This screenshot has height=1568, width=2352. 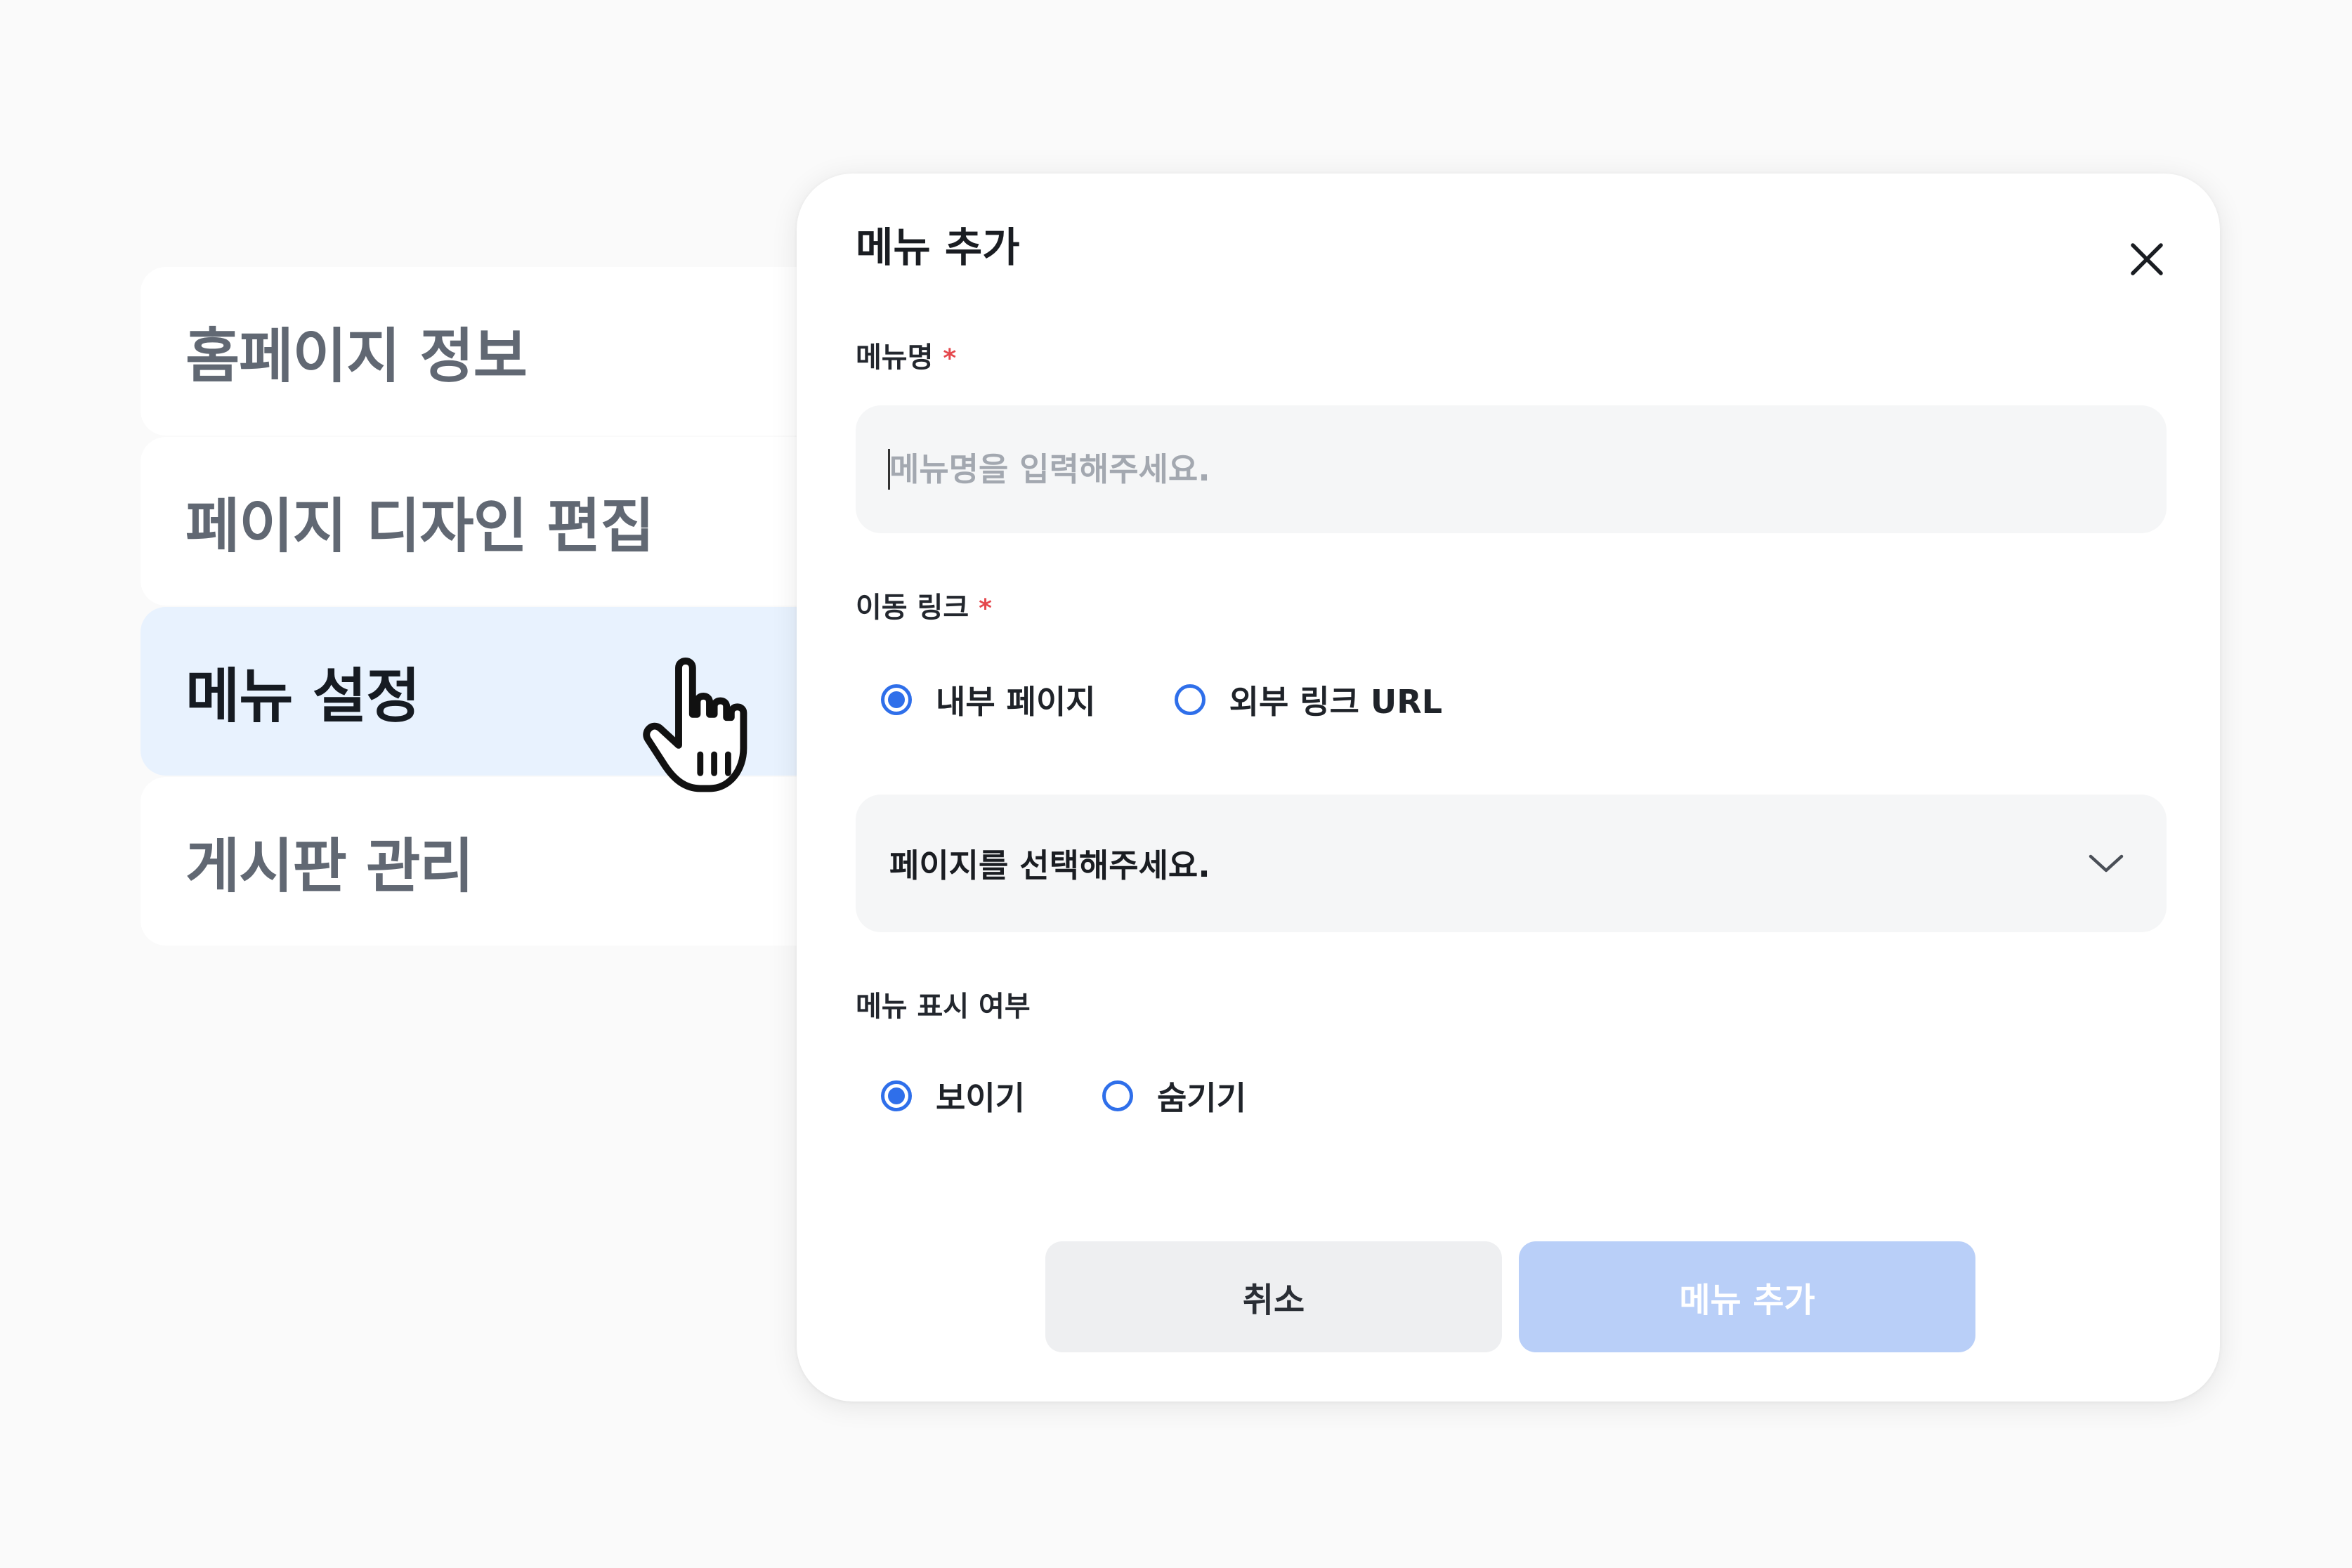 I want to click on sidebar-item-label: 홈페이지 정보, so click(x=356, y=356).